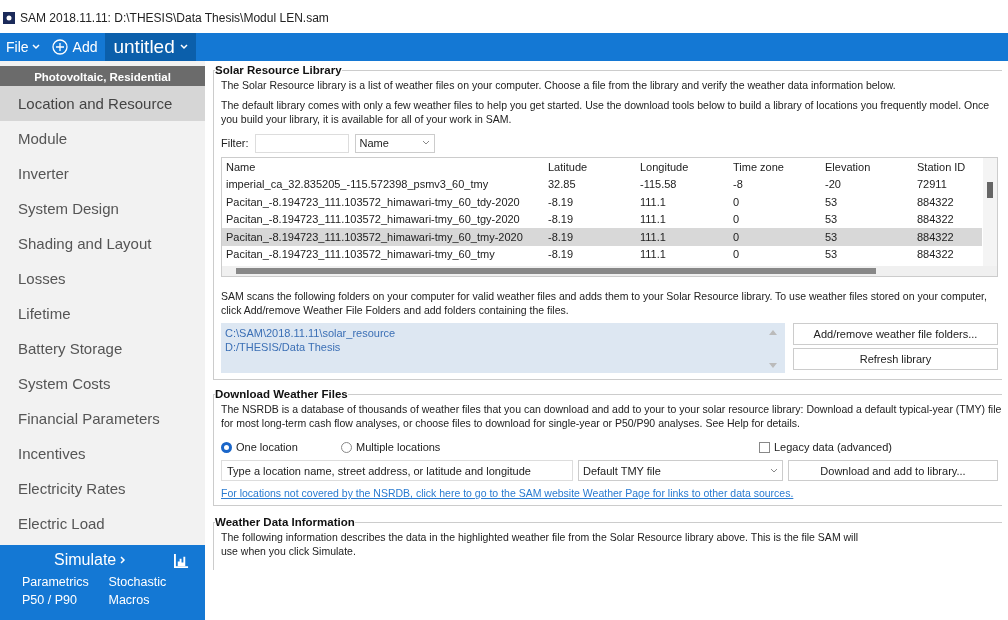 This screenshot has height=620, width=1008. Describe the element at coordinates (604, 303) in the screenshot. I see `folders-note: SAM scans the following folders on your computer for valid weather files and adds them to your Solar Resource library. To use weather files stored on your computer, click Add/remove Weather File Folders and add folders containing the files.` at that location.